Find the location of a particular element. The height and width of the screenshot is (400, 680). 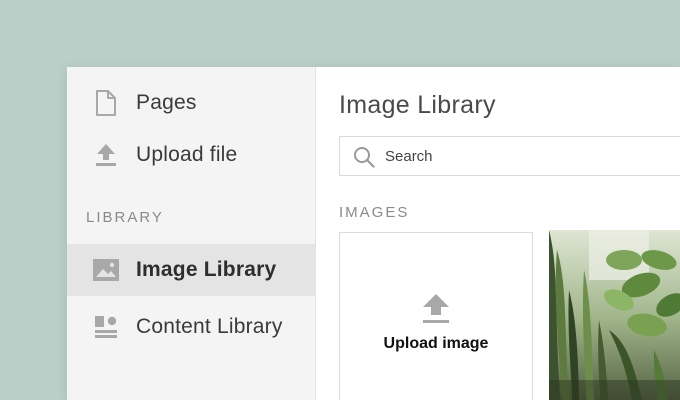

upload-image-card: Upload image is located at coordinates (436, 316).